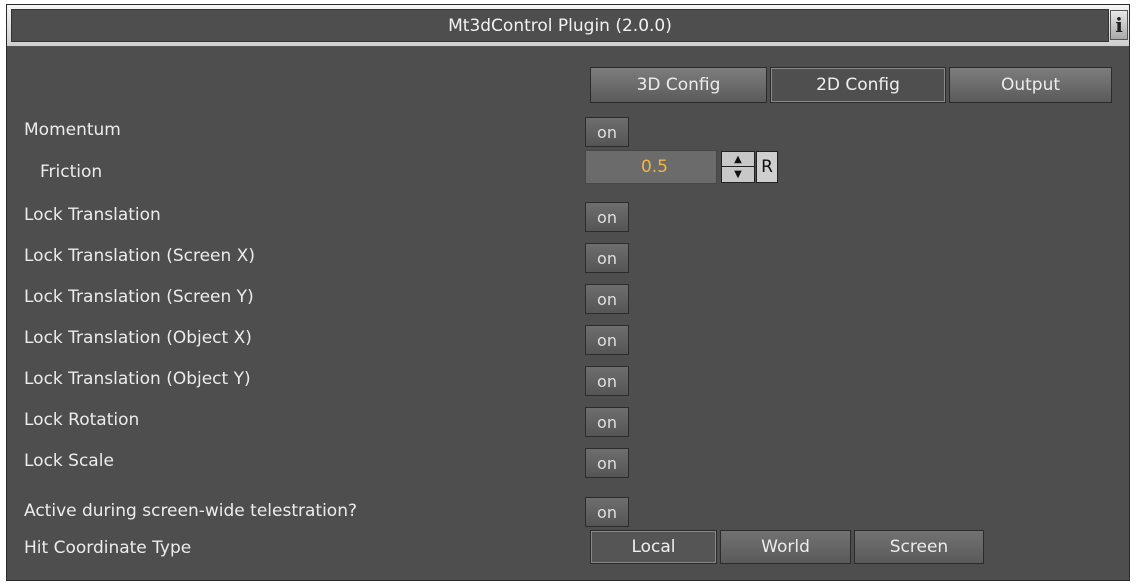 This screenshot has height=585, width=1136. I want to click on lock-translation-object-x-toggle: on, so click(607, 340).